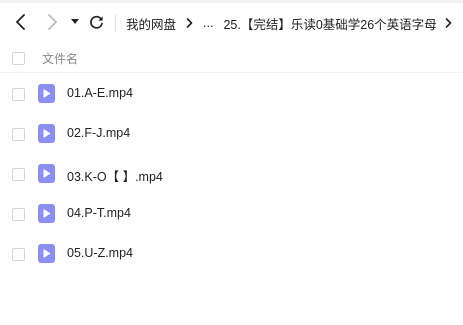  What do you see at coordinates (99, 213) in the screenshot?
I see `file-name: 04.P-T.mp4` at bounding box center [99, 213].